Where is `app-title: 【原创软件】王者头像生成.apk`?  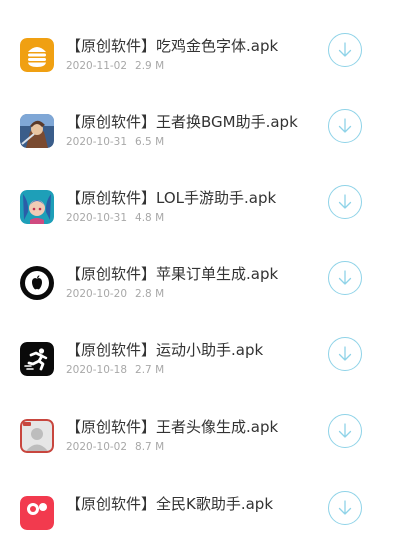 app-title: 【原创软件】王者头像生成.apk is located at coordinates (172, 426).